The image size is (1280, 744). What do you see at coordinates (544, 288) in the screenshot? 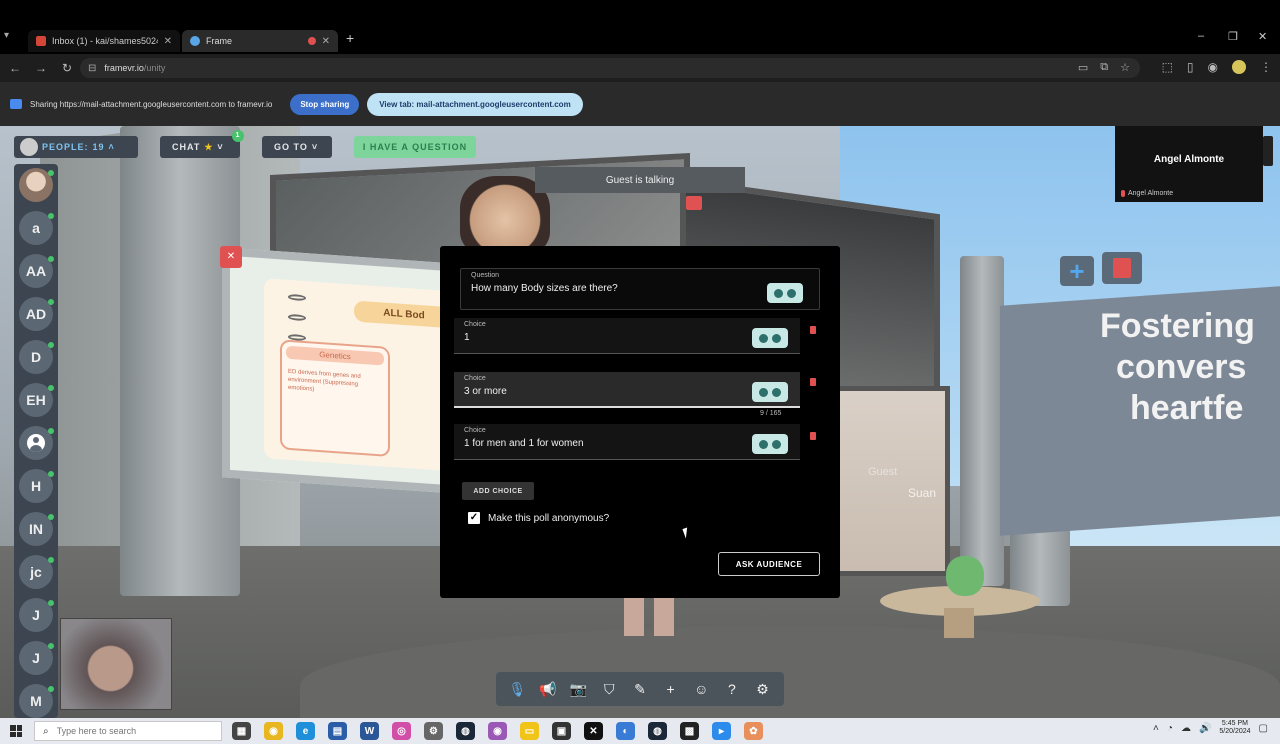
I see `question-input: How many Body sizes are there?` at bounding box center [544, 288].